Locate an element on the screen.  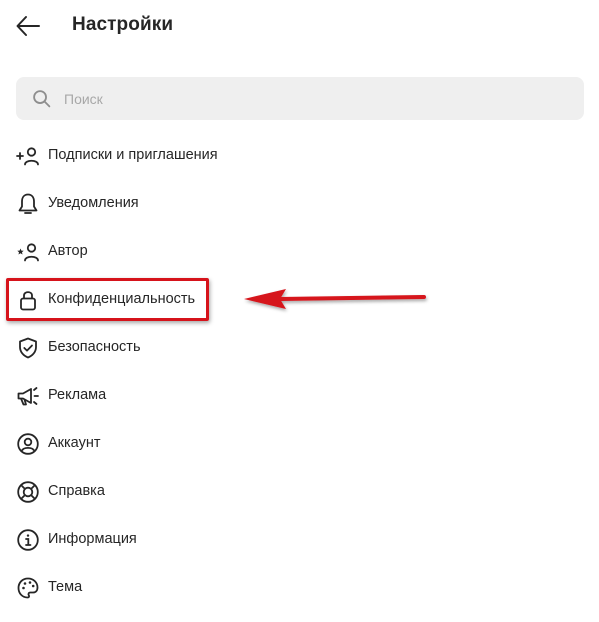
shield-check-icon is located at coordinates (28, 348).